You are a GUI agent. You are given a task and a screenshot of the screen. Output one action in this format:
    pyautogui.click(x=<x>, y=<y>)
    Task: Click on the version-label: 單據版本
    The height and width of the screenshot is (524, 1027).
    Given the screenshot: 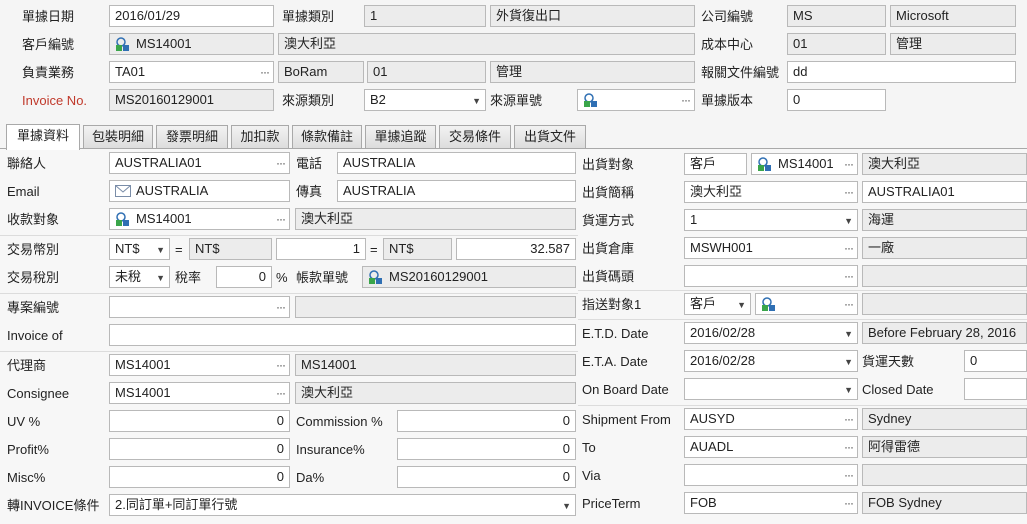 What is the action you would take?
    pyautogui.click(x=727, y=100)
    